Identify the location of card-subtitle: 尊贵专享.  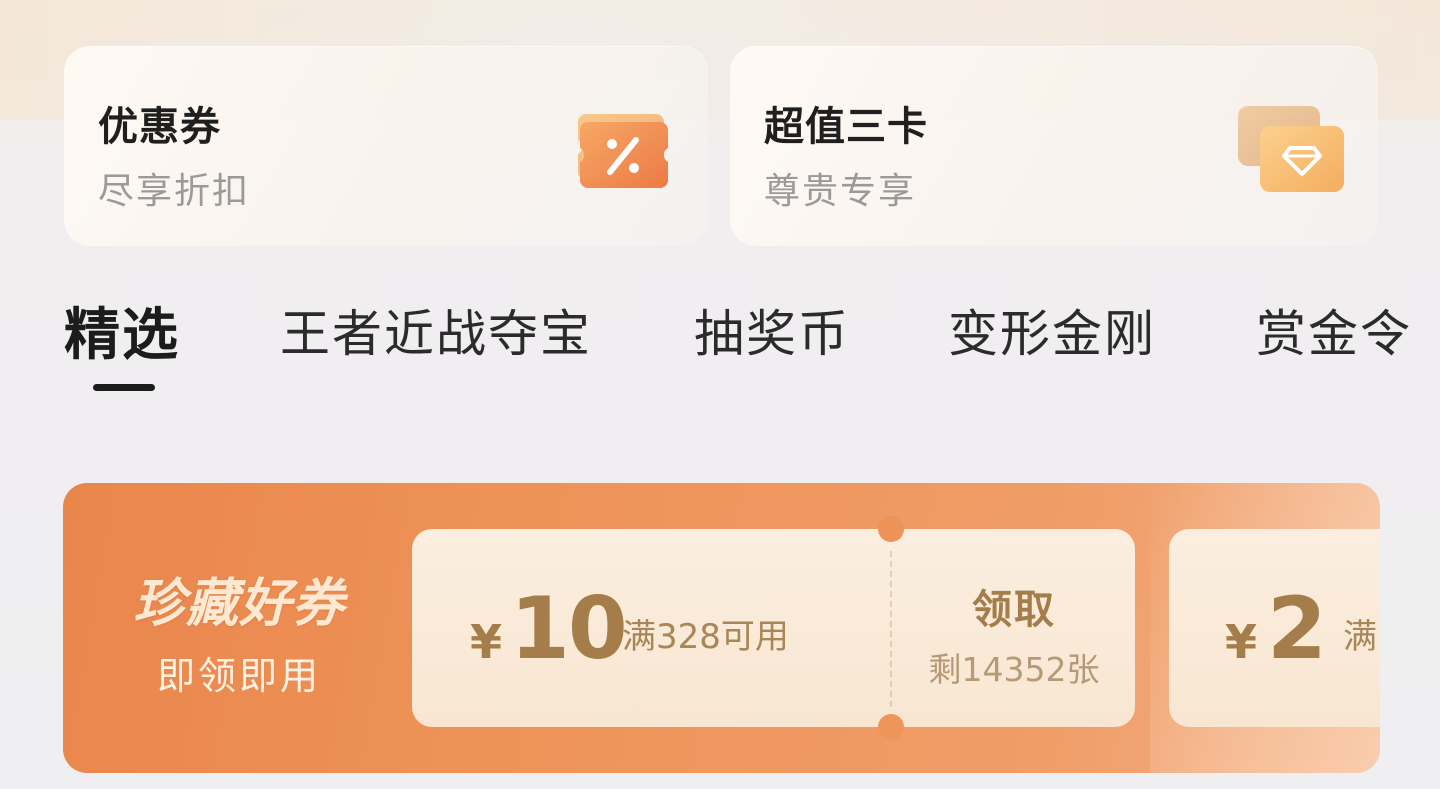
(840, 191).